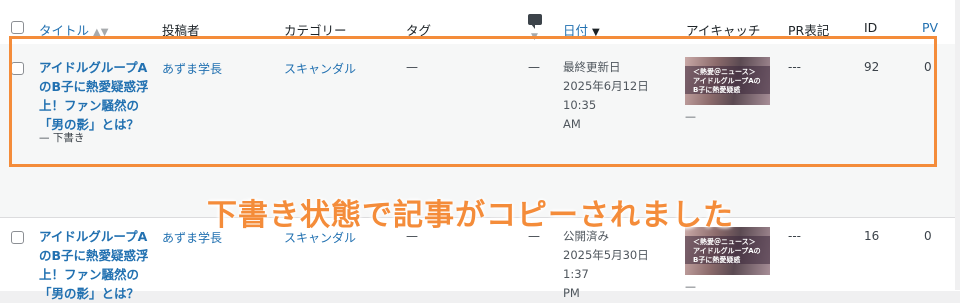 The image size is (960, 303). I want to click on scroll-edge, so click(957, 145).